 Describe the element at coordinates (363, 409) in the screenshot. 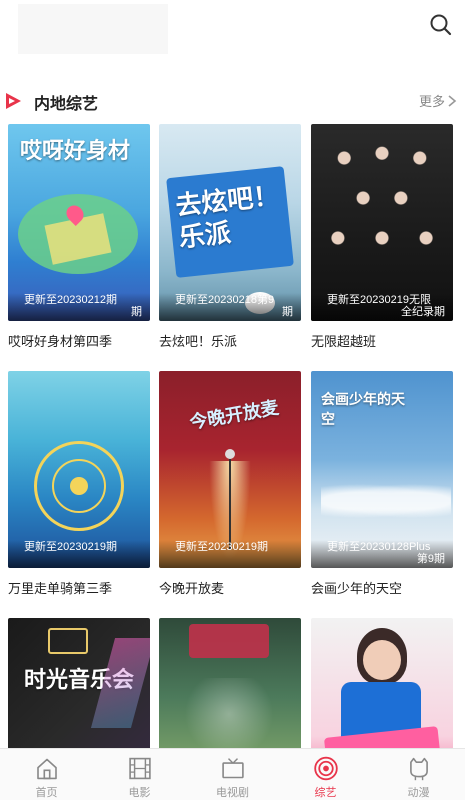

I see `poster-title: 会画少年的天空` at that location.